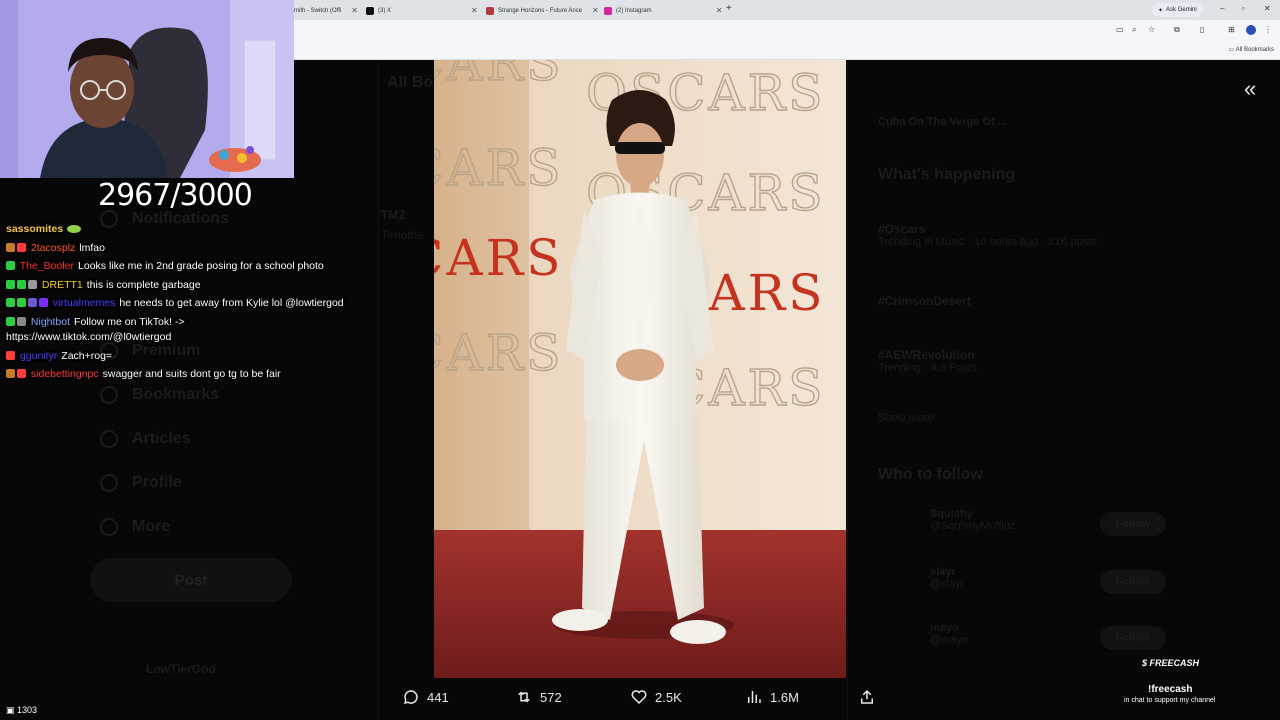 The image size is (1280, 720). Describe the element at coordinates (608, 10) in the screenshot. I see `instagram-logo-icon` at that location.